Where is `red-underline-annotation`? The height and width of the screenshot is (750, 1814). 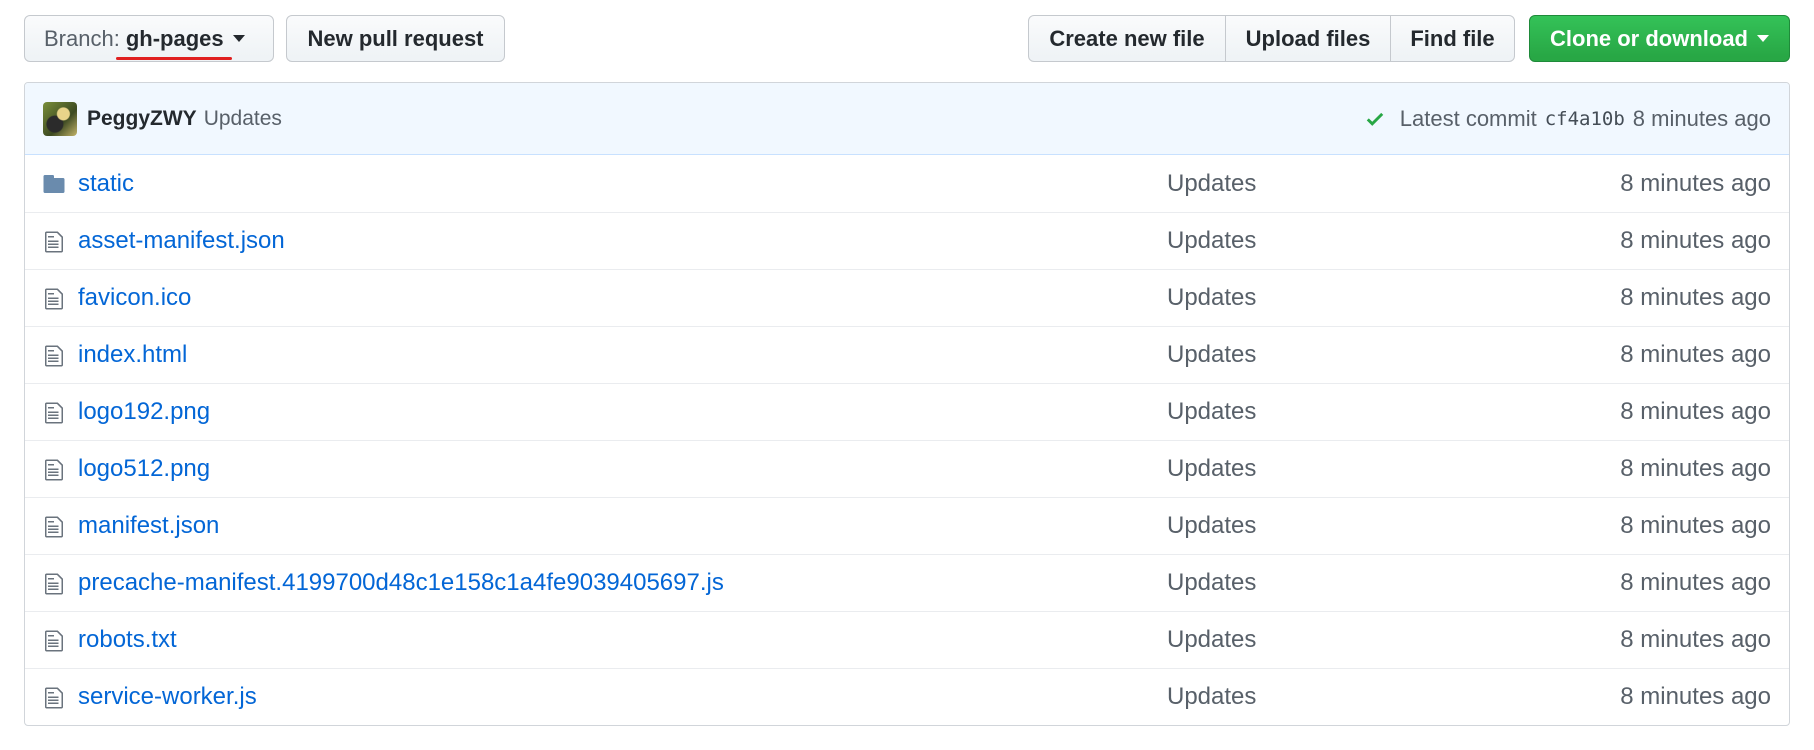 red-underline-annotation is located at coordinates (173, 58).